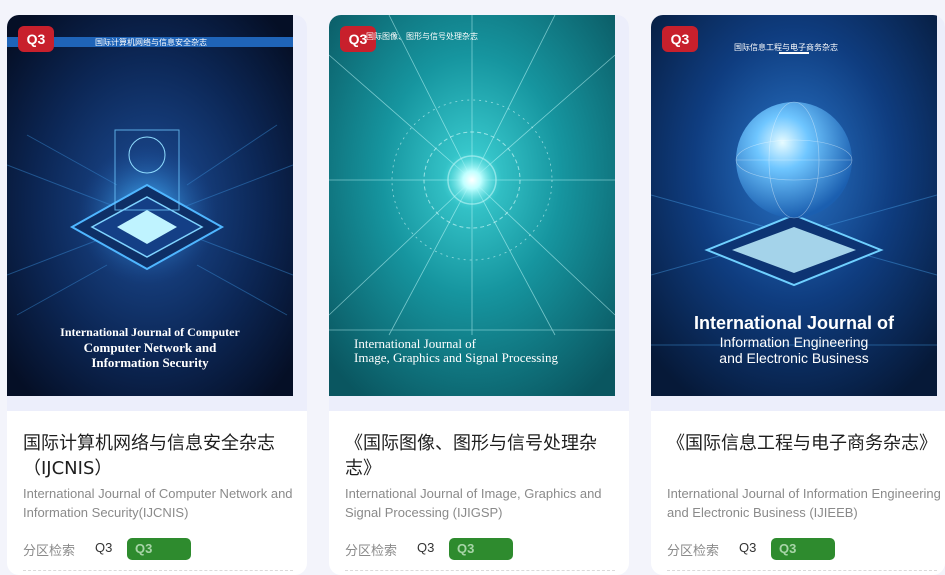  Describe the element at coordinates (804, 443) in the screenshot. I see `journal-title-cn: 《国际信息工程与电子商务杂志》` at that location.